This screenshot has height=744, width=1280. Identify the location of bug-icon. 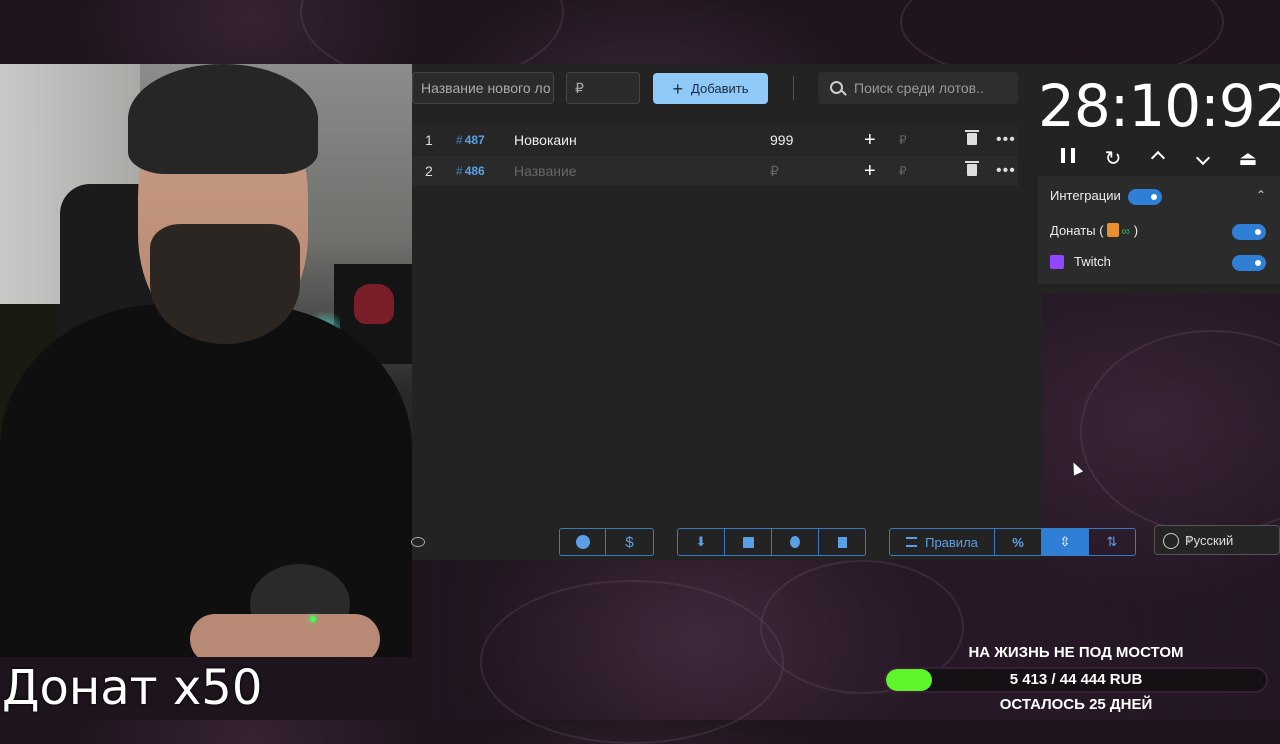
(795, 542).